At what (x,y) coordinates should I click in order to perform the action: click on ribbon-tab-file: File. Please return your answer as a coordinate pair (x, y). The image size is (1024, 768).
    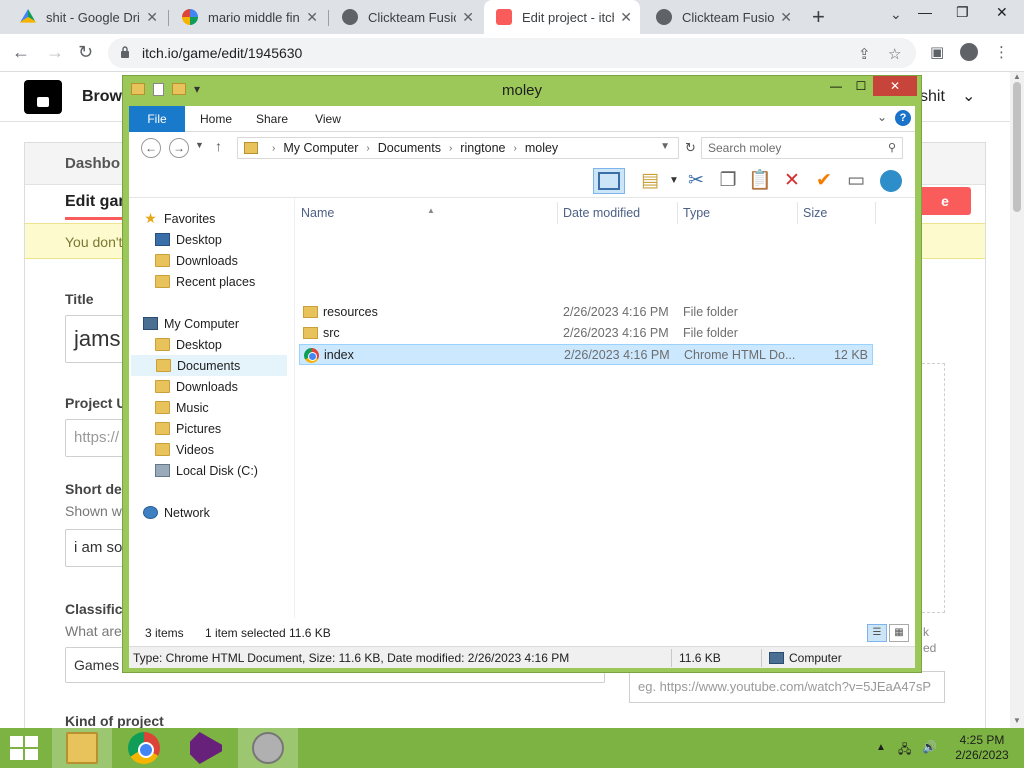
    Looking at the image, I should click on (157, 119).